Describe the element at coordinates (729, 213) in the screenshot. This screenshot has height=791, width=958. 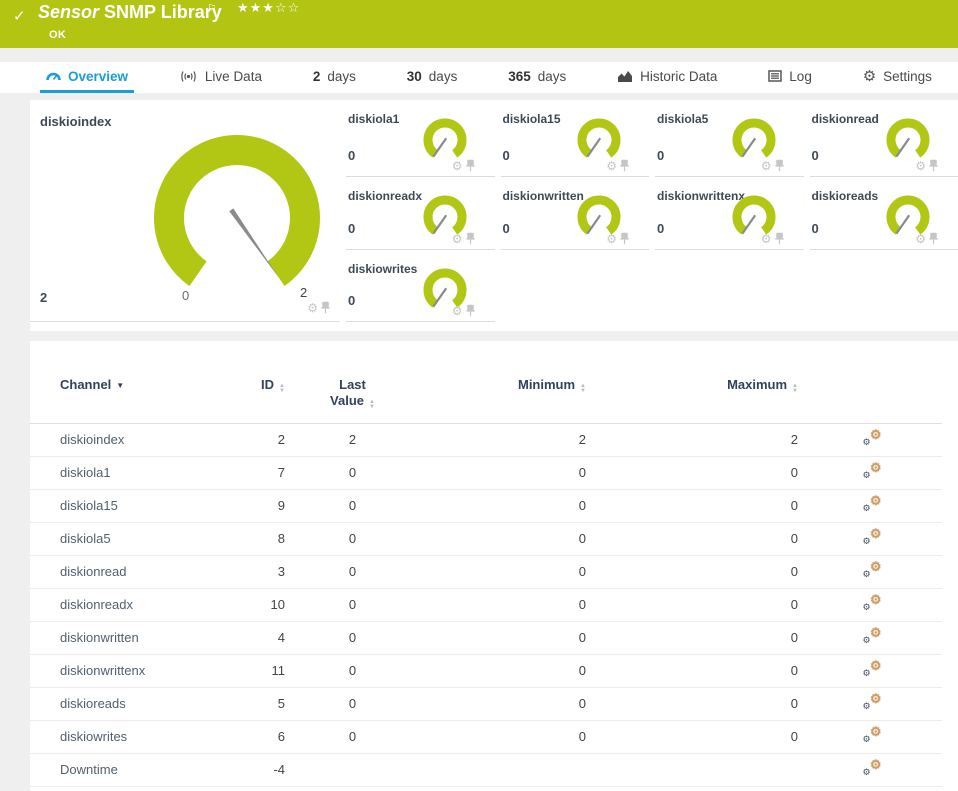
I see `gauge-tile-diskionwrittenx: diskionwrittenx 0 ⚙` at that location.